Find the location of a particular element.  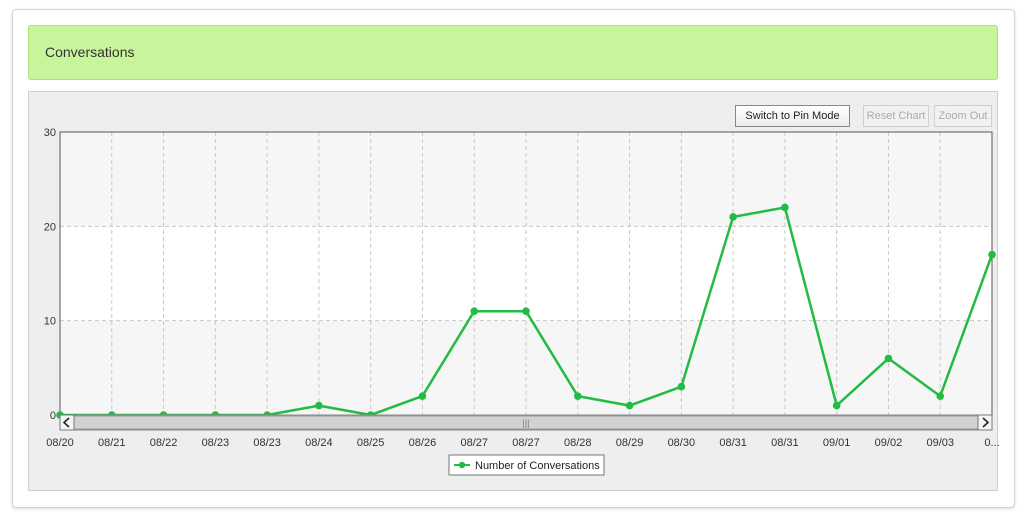

x-tick-label: 08/29 is located at coordinates (630, 443).